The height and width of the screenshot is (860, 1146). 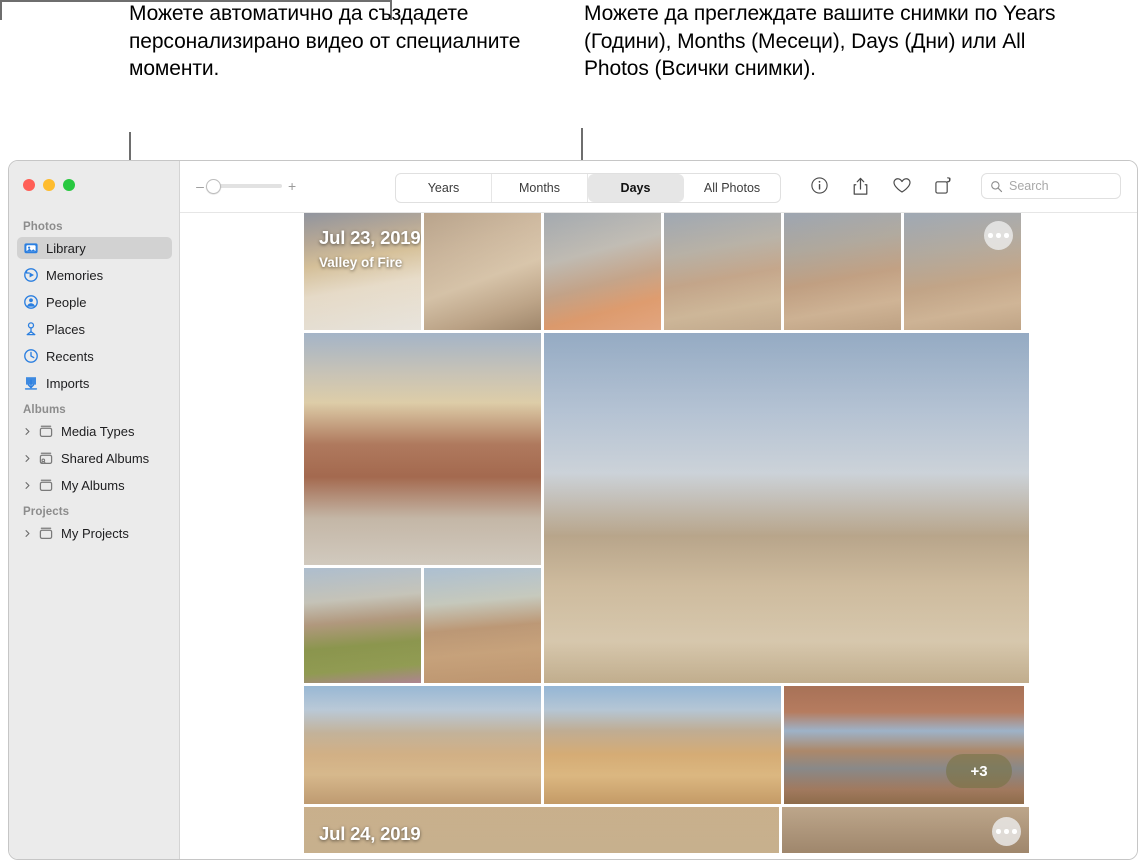 I want to click on photo-row: +3, so click(x=666, y=745).